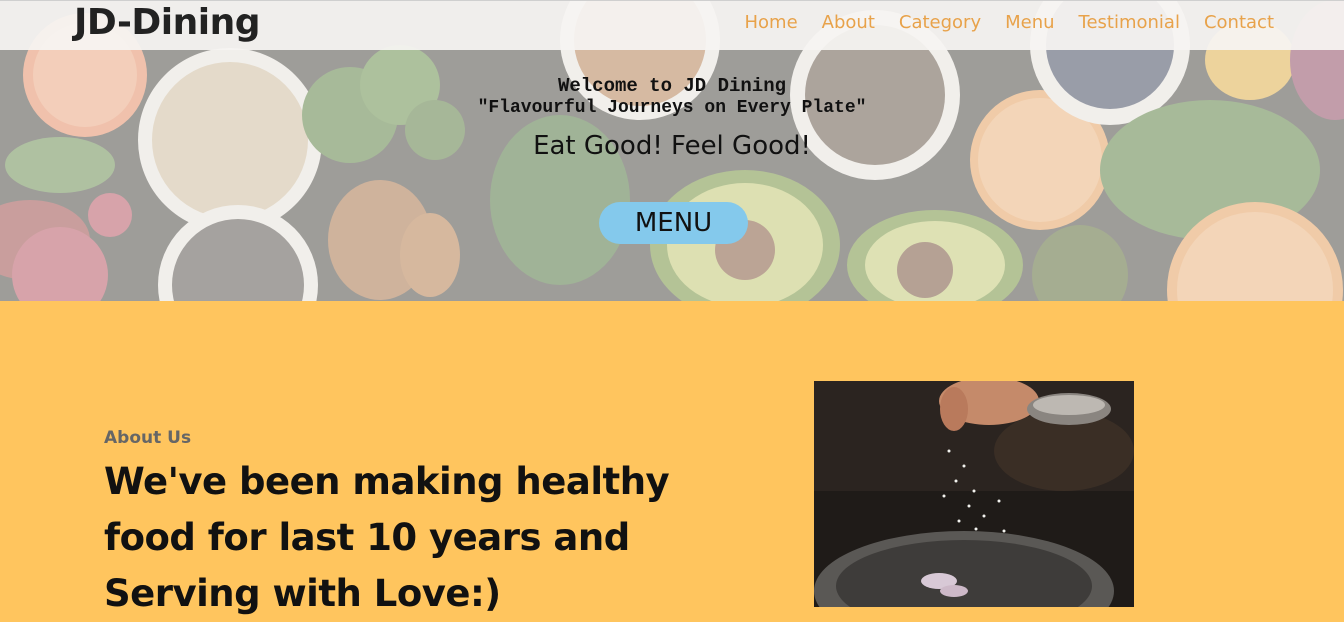 Image resolution: width=1344 pixels, height=622 pixels. What do you see at coordinates (1129, 23) in the screenshot?
I see `nav-link-testimonial: Testimonial` at bounding box center [1129, 23].